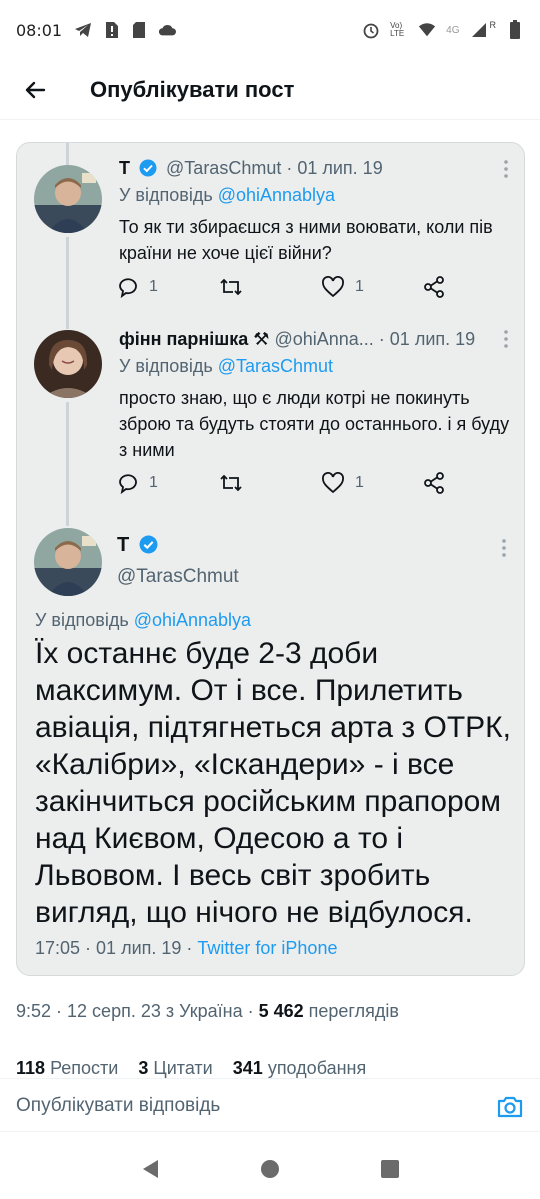 The width and height of the screenshot is (540, 1199). I want to click on likes-count: 341, so click(247, 1068).